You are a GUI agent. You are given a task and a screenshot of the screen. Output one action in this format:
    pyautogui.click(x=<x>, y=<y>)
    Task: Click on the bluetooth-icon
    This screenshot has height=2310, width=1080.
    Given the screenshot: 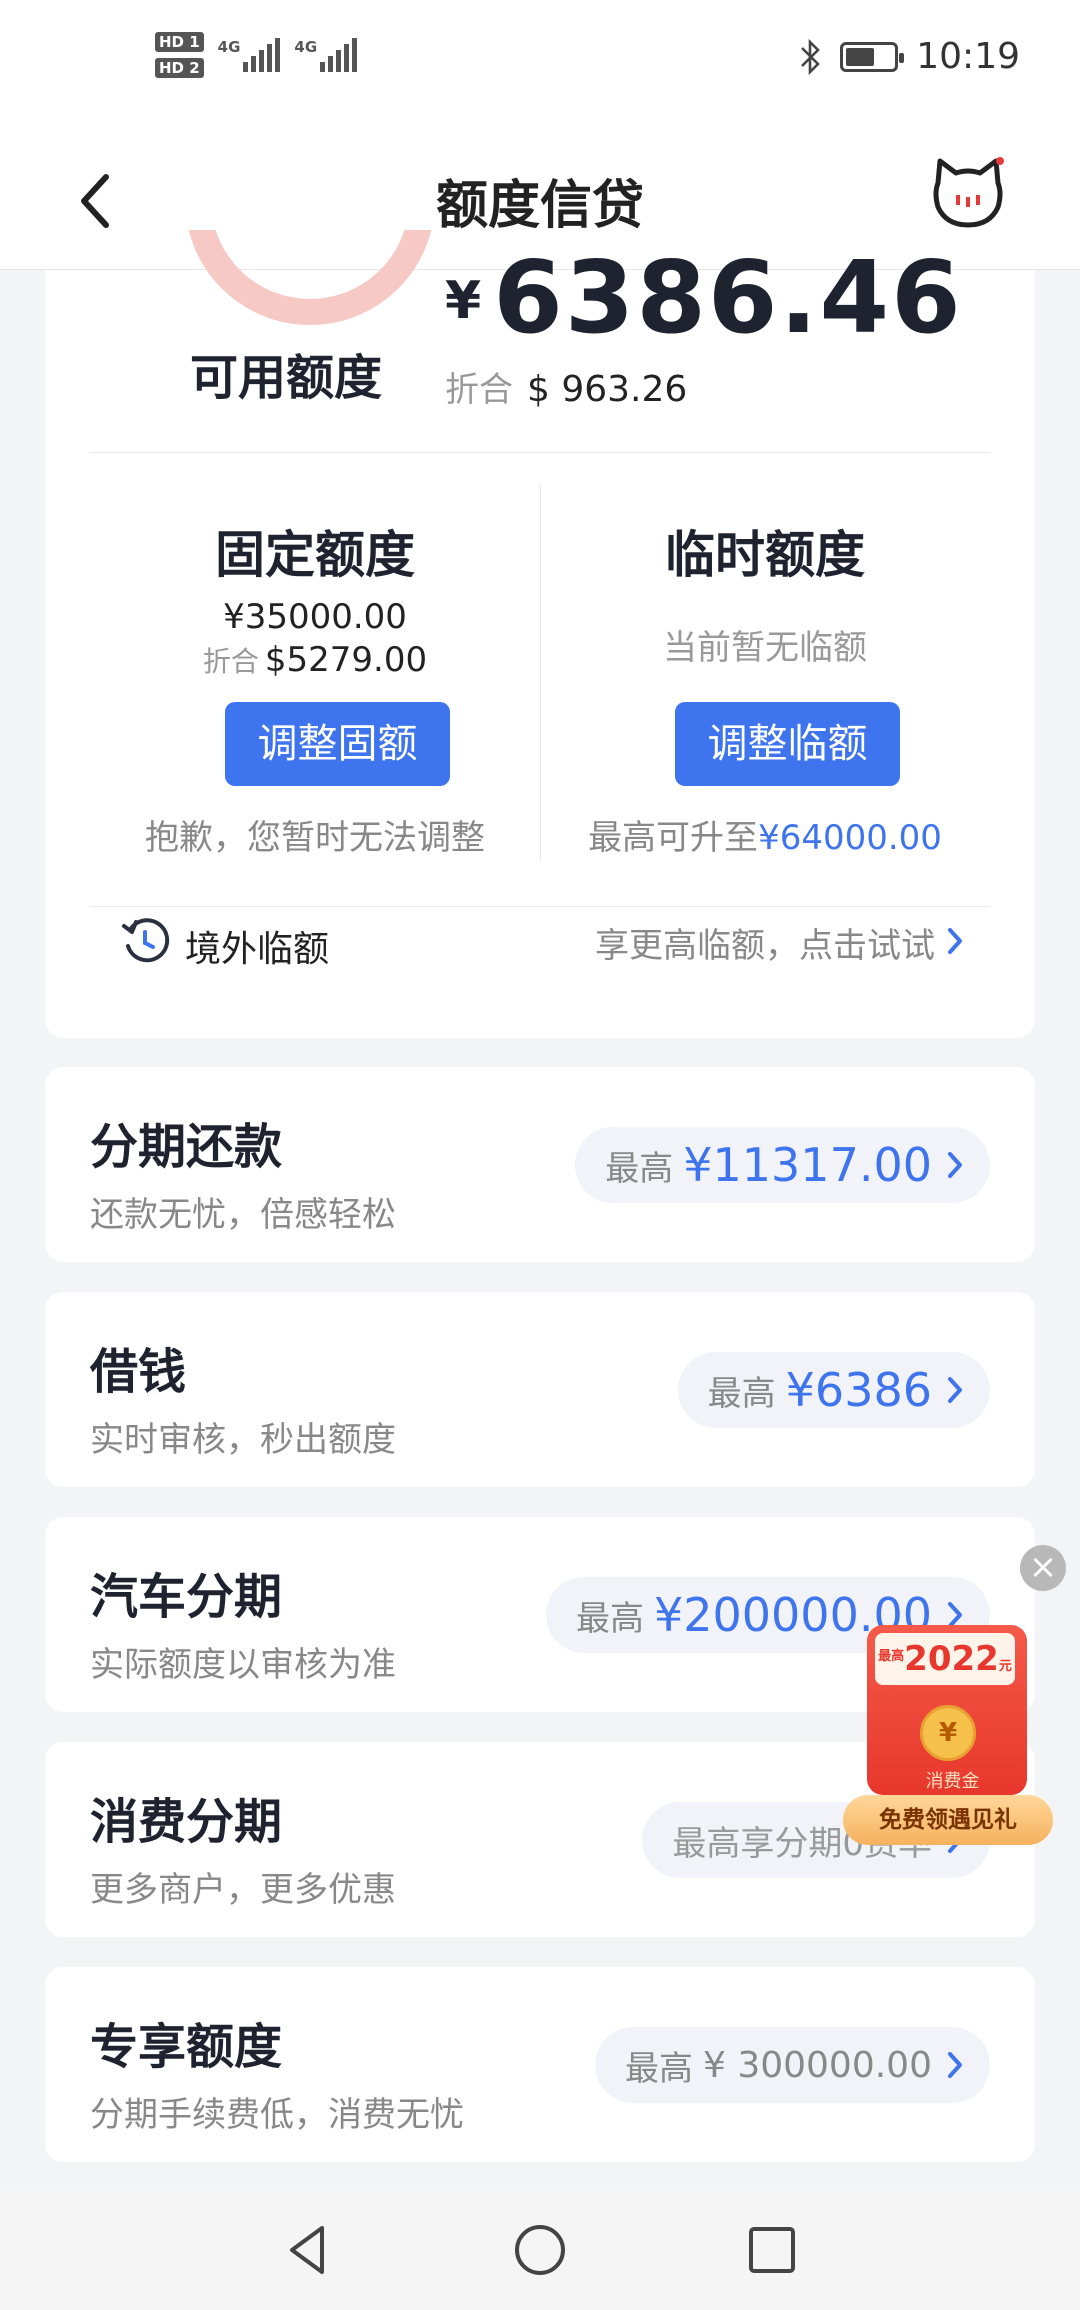 What is the action you would take?
    pyautogui.click(x=811, y=56)
    